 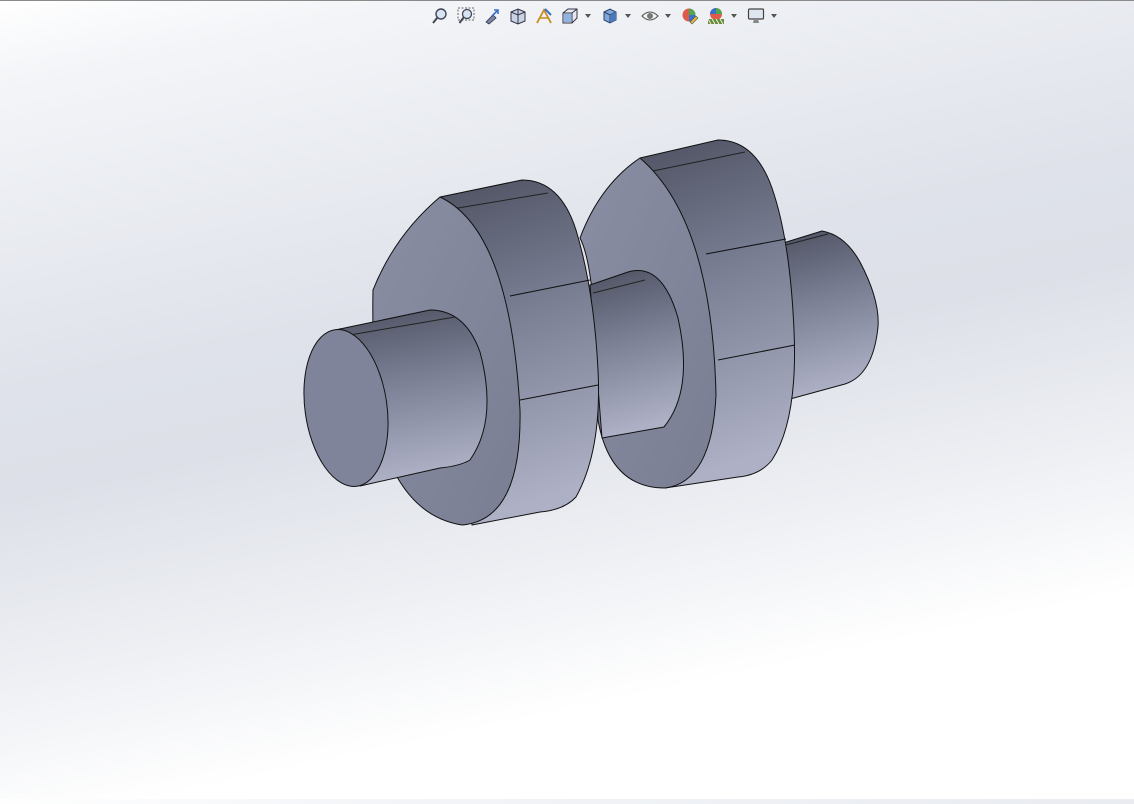 I want to click on hide-show-items-dropdown, so click(x=668, y=16).